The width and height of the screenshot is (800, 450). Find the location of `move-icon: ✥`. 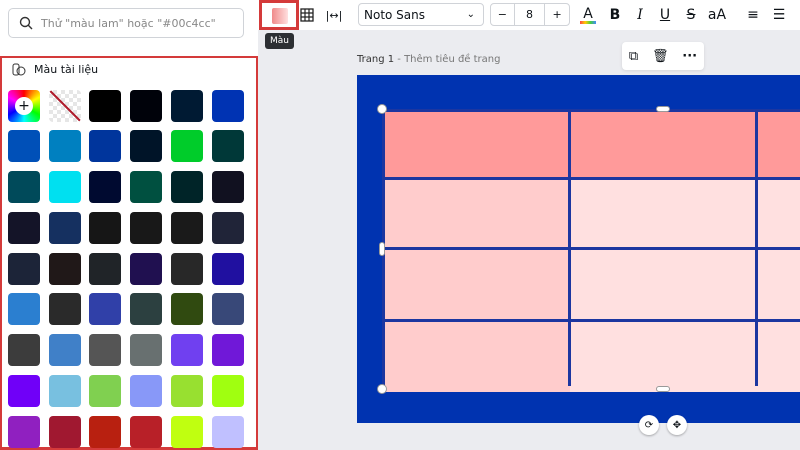

move-icon: ✥ is located at coordinates (677, 425).